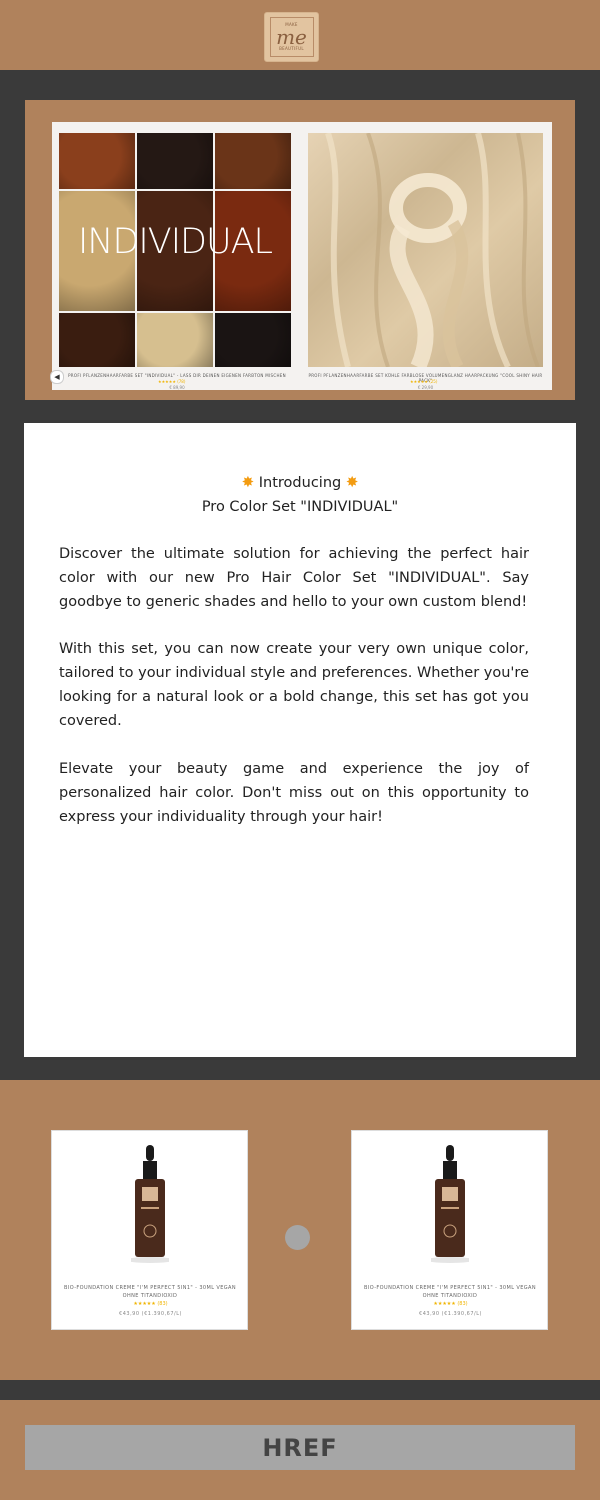 This screenshot has width=600, height=1500. I want to click on hero-item-rating-2: ★★★★★ (25), so click(424, 381).